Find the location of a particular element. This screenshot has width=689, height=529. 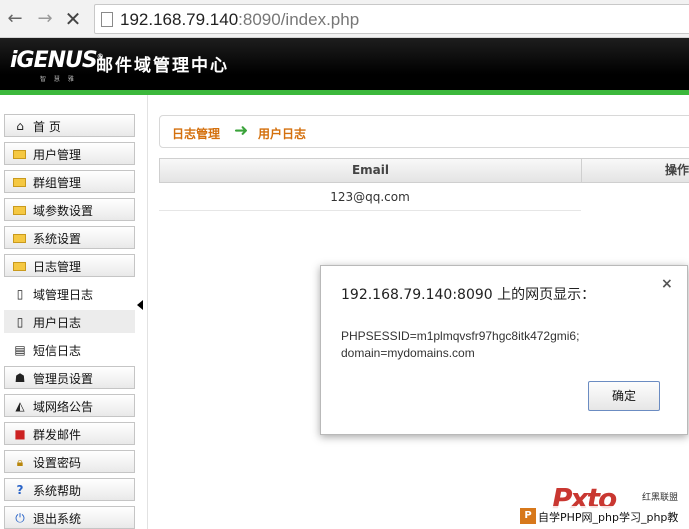

mail-icon: ■ is located at coordinates (20, 434).